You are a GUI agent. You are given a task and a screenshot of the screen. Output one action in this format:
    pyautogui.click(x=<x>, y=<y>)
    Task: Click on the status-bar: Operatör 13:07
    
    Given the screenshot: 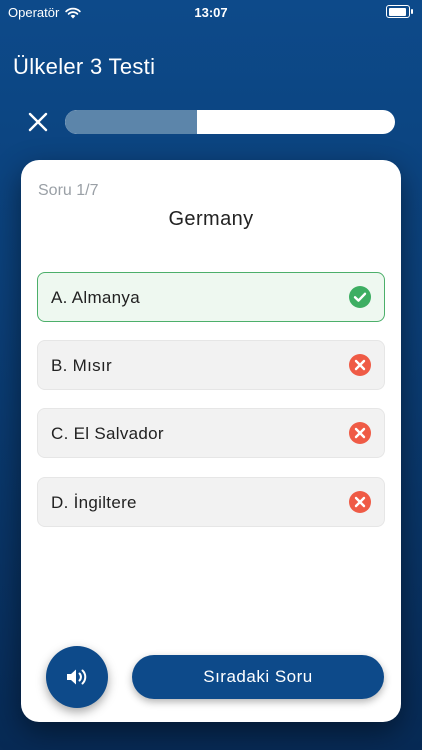 What is the action you would take?
    pyautogui.click(x=211, y=13)
    